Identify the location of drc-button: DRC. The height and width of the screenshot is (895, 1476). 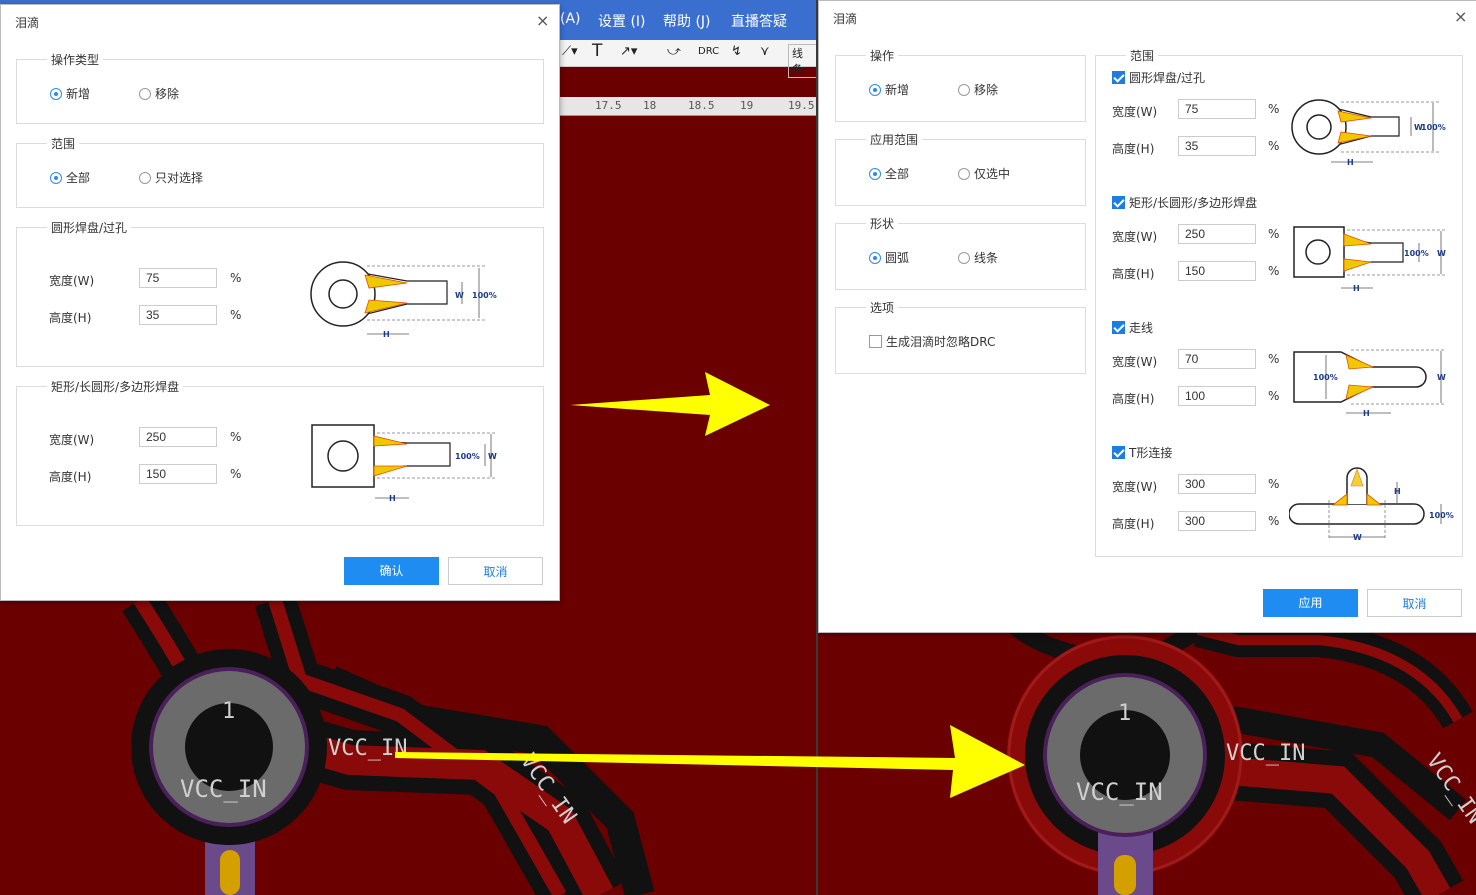
(708, 51).